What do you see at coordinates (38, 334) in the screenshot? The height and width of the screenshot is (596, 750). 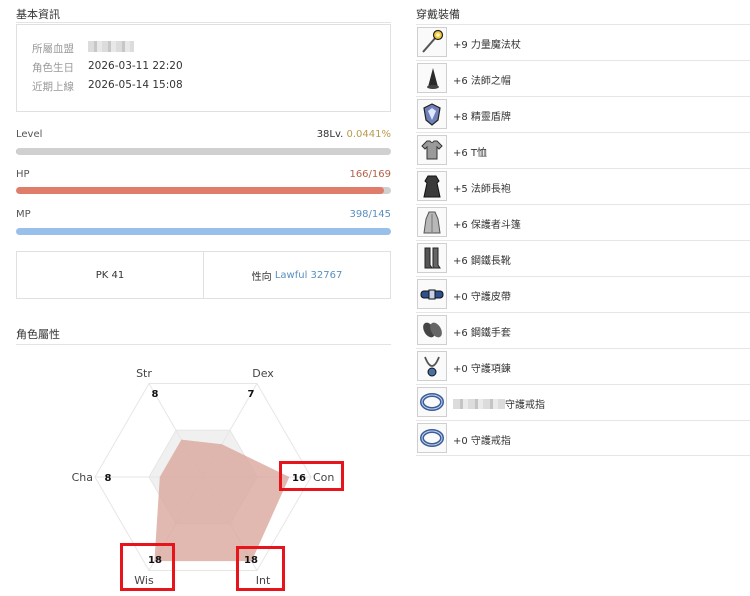 I see `attributes-title: 角色屬性` at bounding box center [38, 334].